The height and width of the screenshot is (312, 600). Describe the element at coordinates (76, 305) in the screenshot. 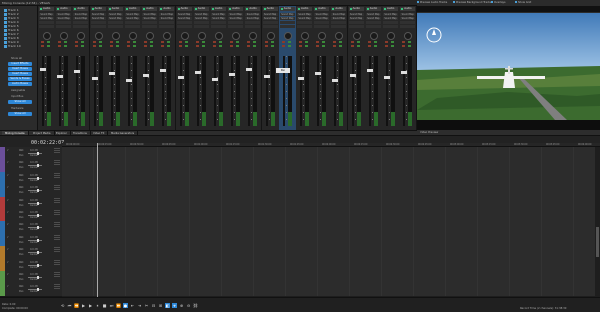

I see `rewind-icon: ⏪` at that location.